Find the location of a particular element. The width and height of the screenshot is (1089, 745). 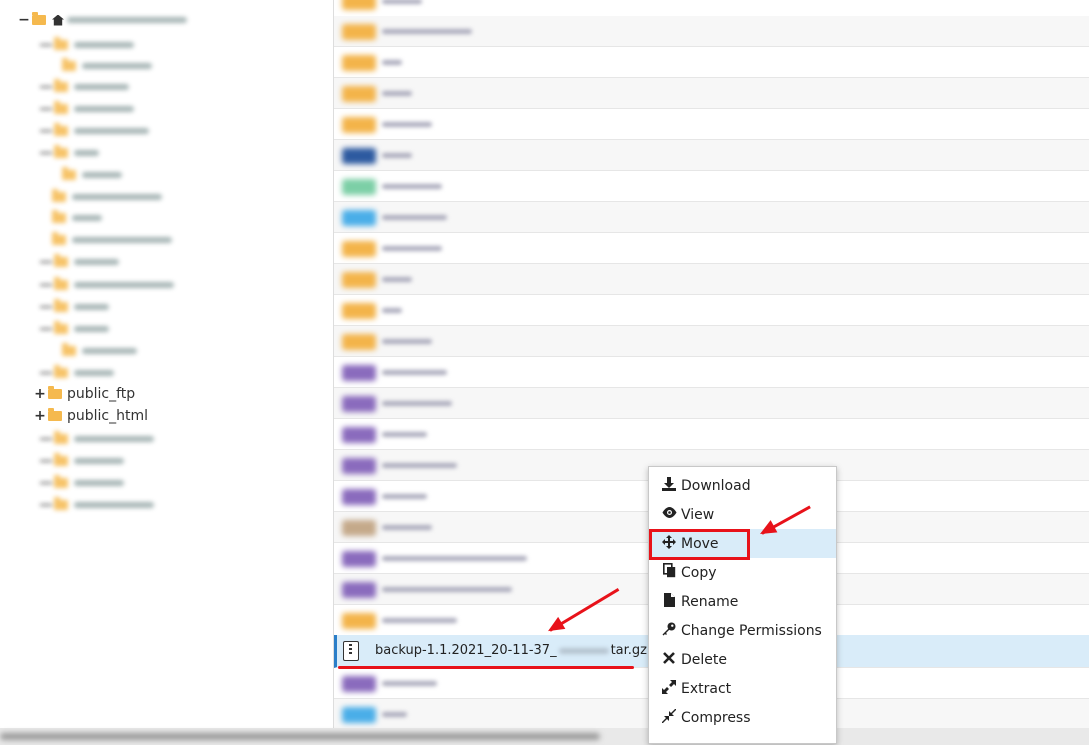

expand-icon is located at coordinates (669, 688).